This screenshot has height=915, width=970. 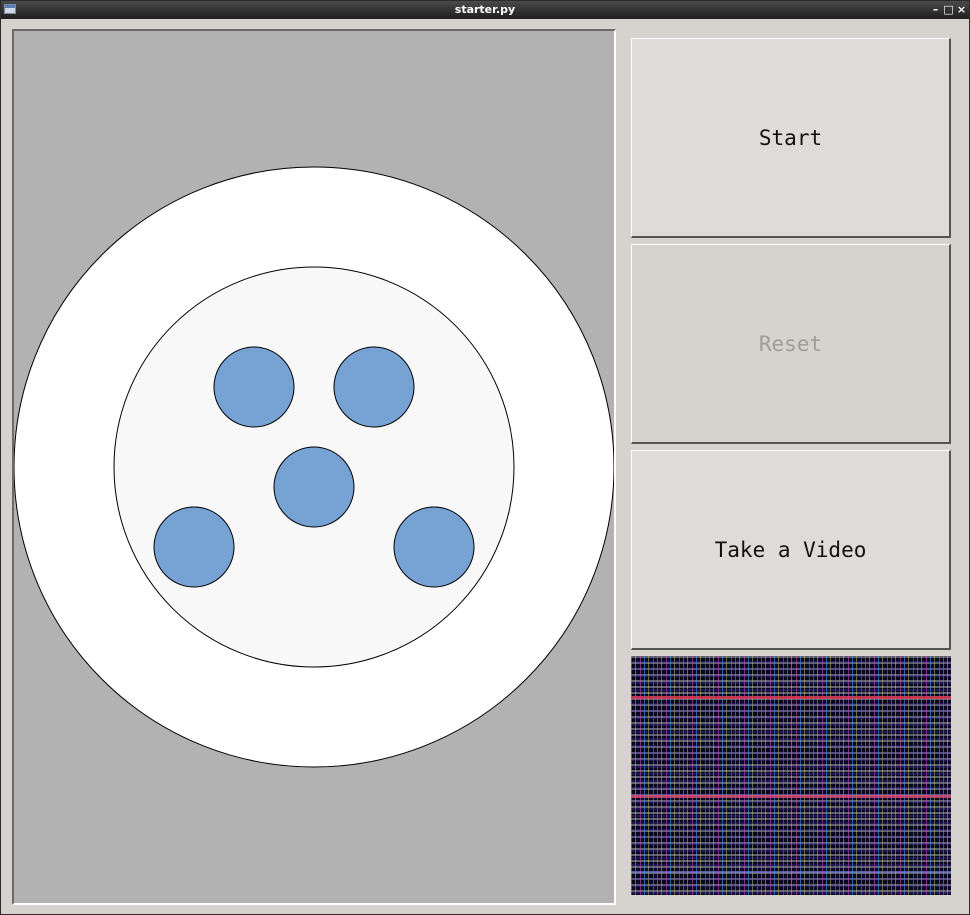 I want to click on start-button: Start, so click(x=791, y=138).